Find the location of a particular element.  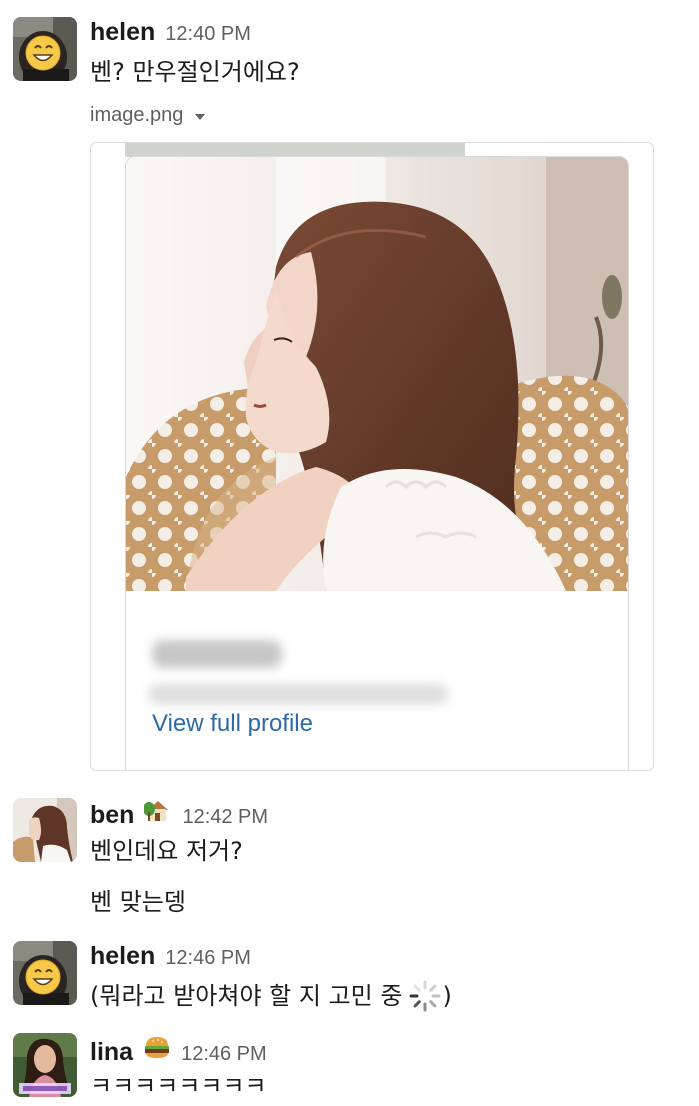

image-background is located at coordinates (295, 150).